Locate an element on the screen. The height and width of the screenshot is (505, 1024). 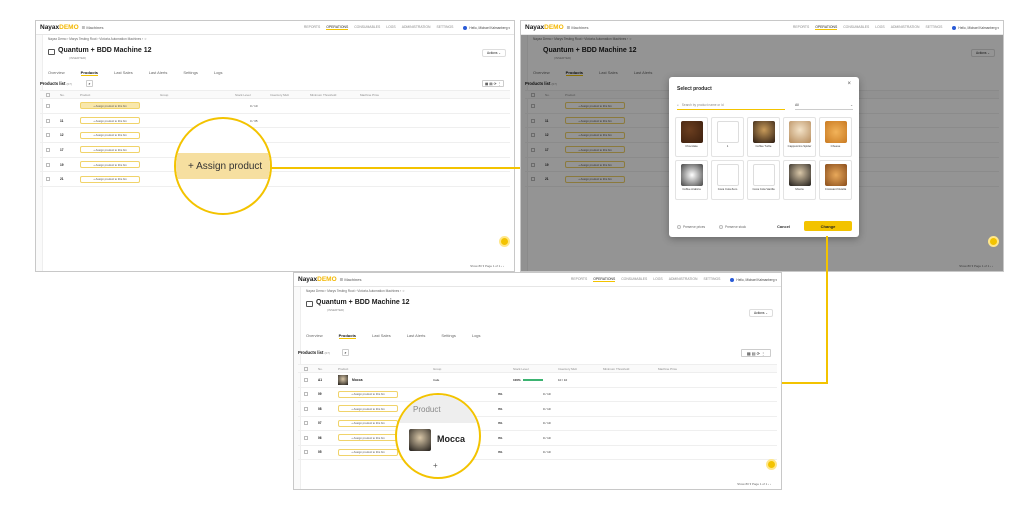
product-tile: Croissant Nutella is located at coordinates (835, 180).